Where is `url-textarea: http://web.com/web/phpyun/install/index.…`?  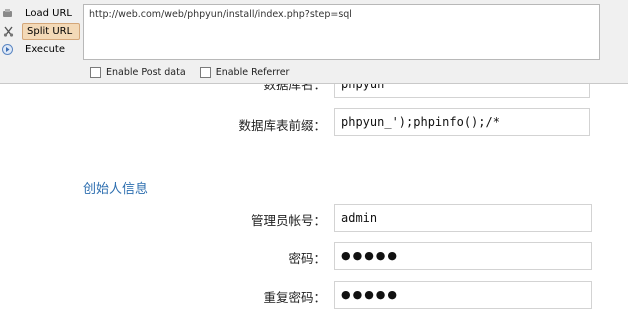 url-textarea: http://web.com/web/phpyun/install/index.… is located at coordinates (341, 32).